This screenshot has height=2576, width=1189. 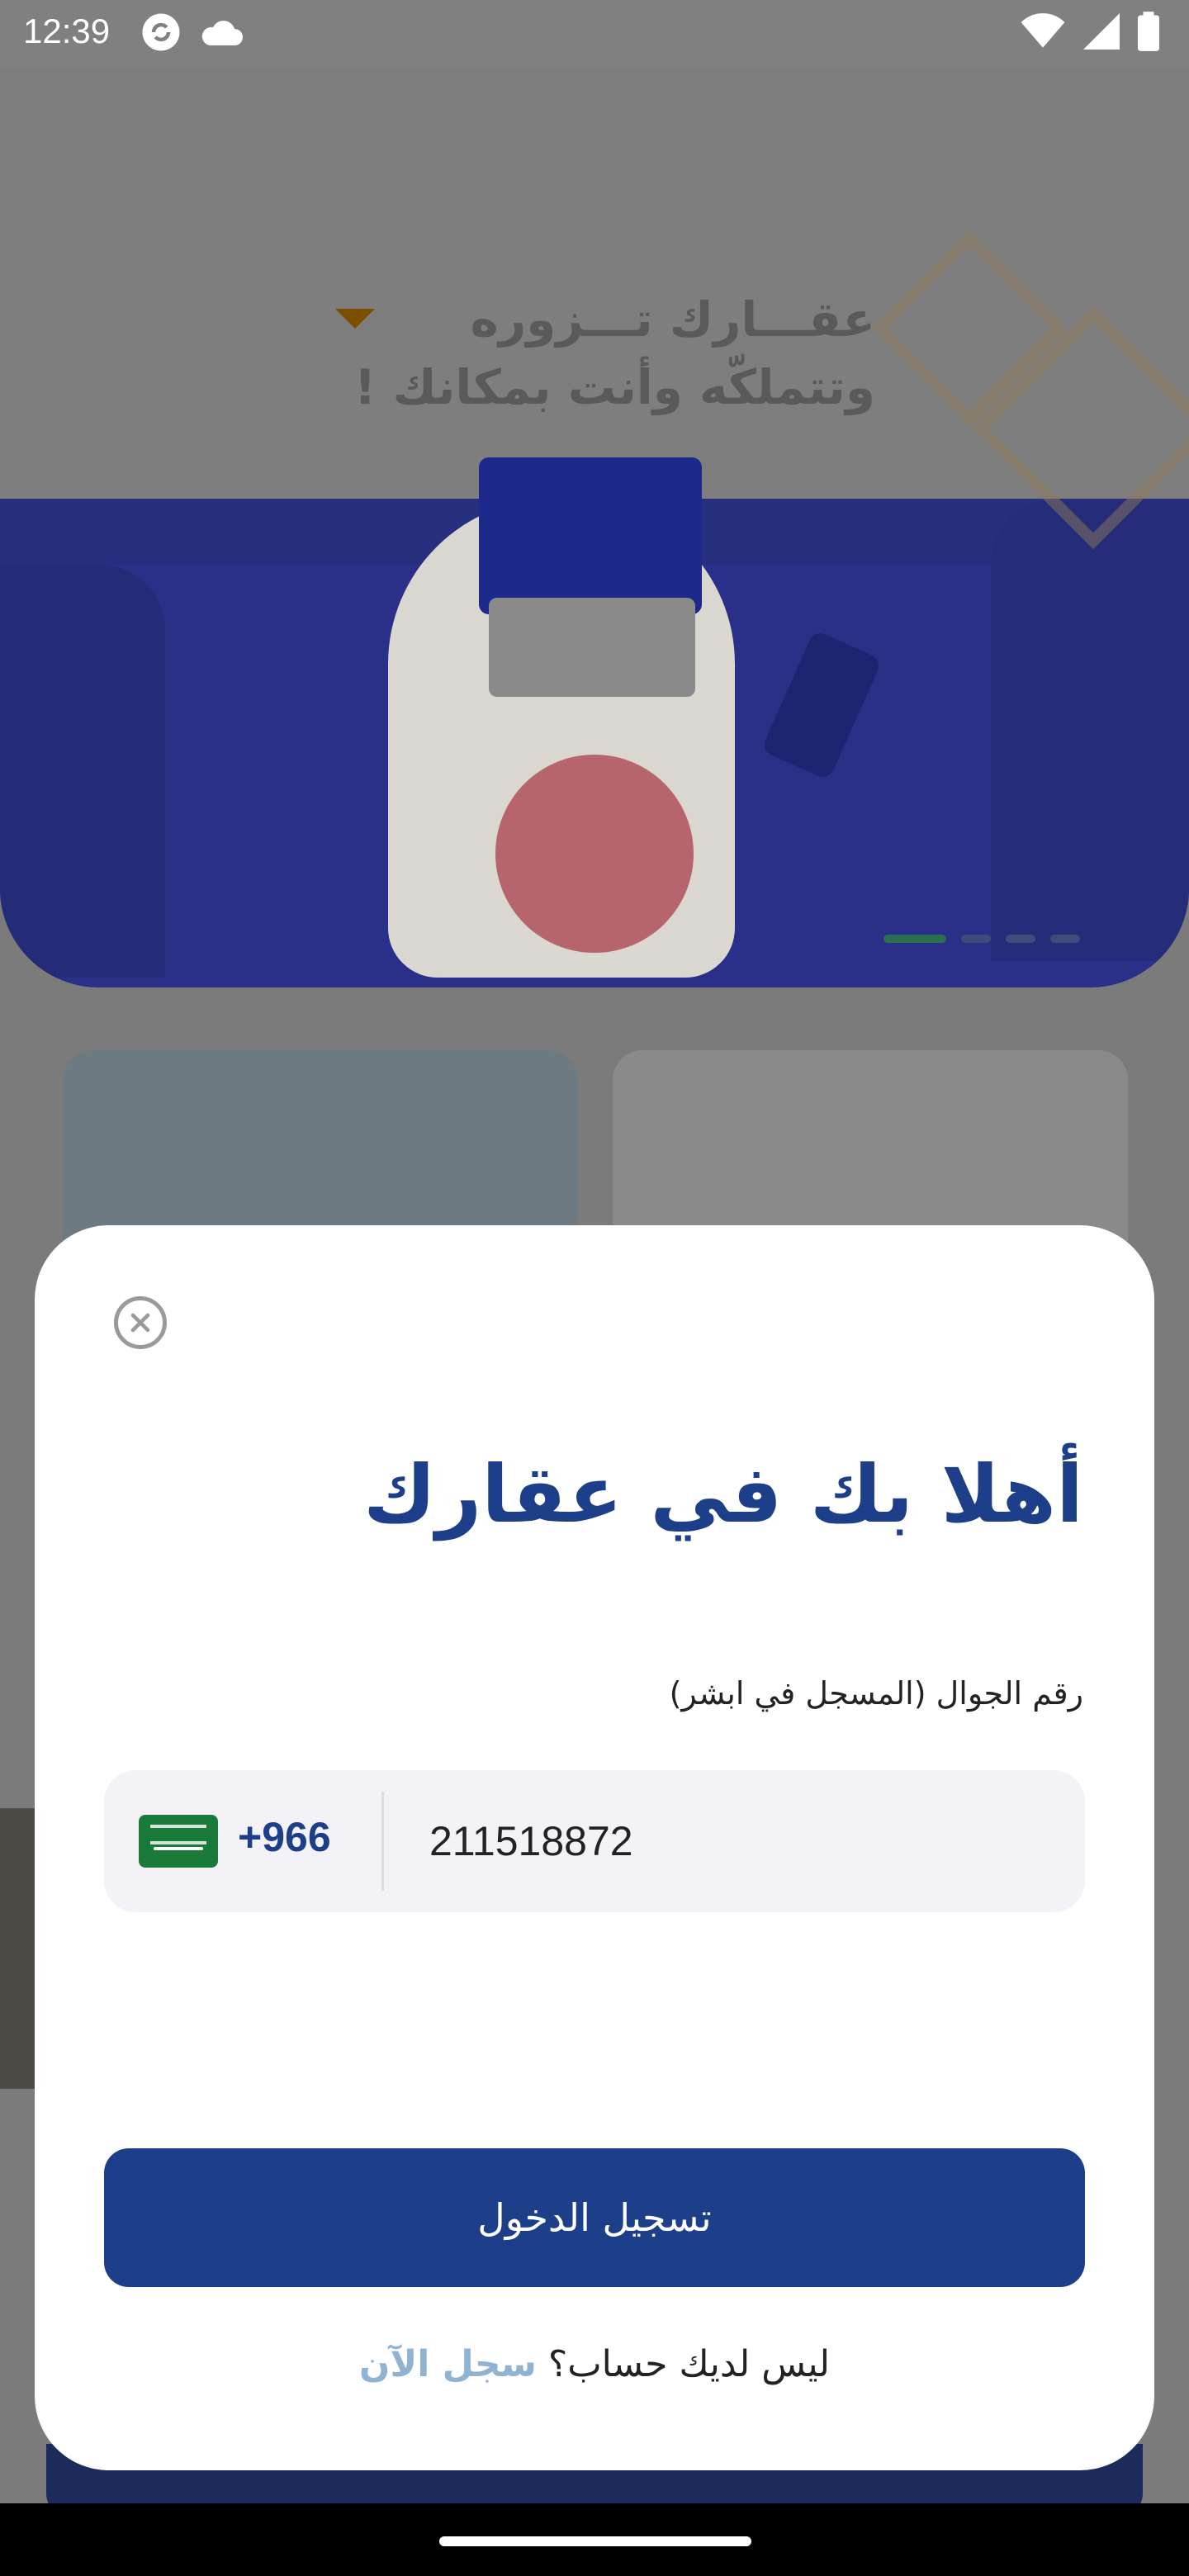 I want to click on flag-sword, so click(x=178, y=1848).